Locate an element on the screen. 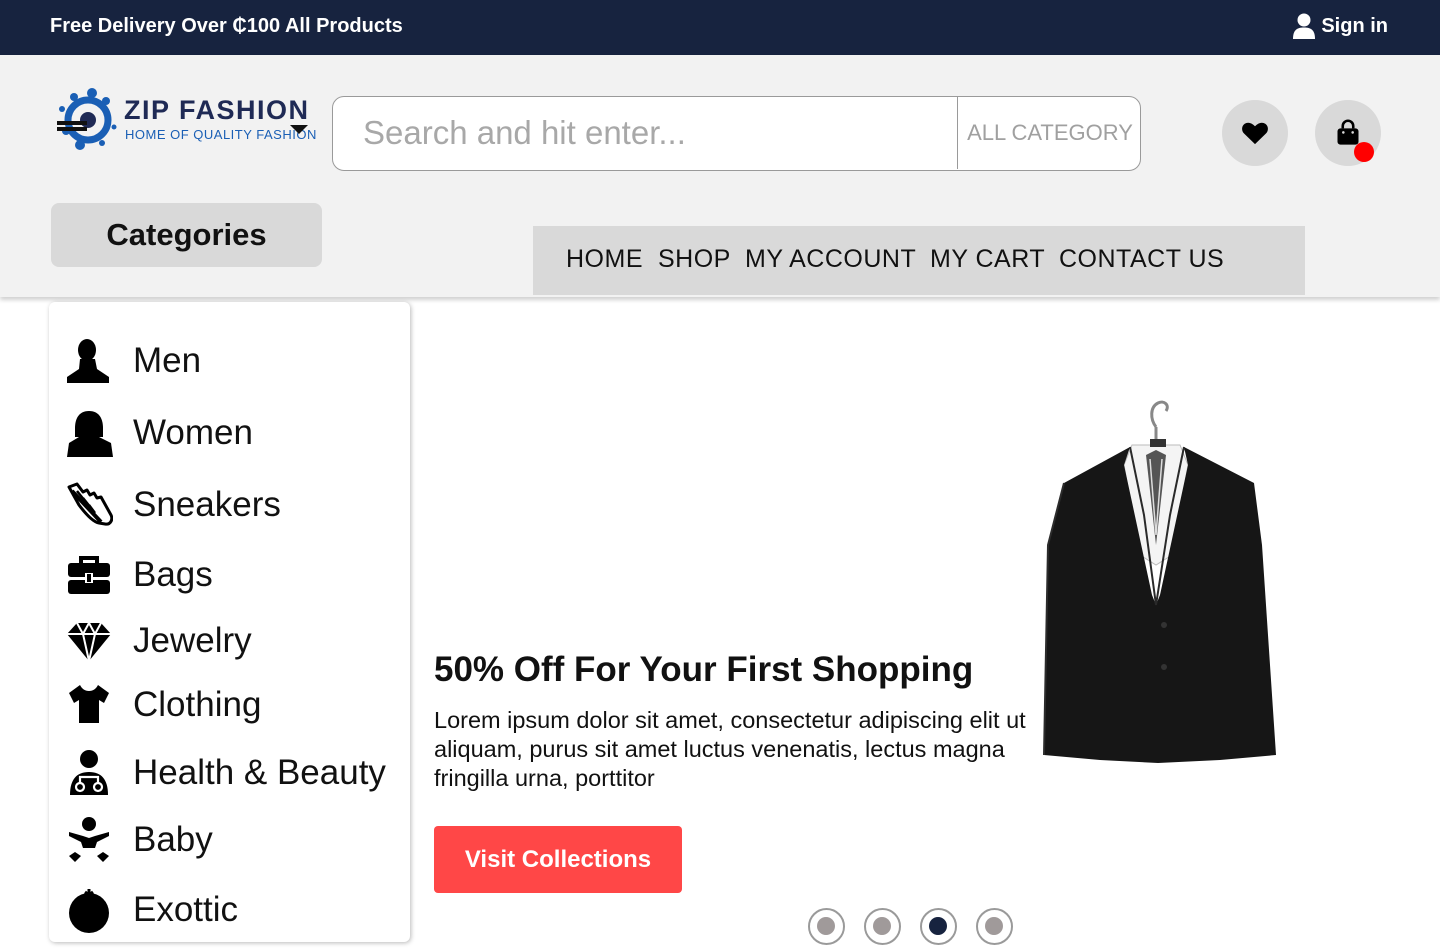 The image size is (1440, 948). categories-button: Categories is located at coordinates (186, 235).